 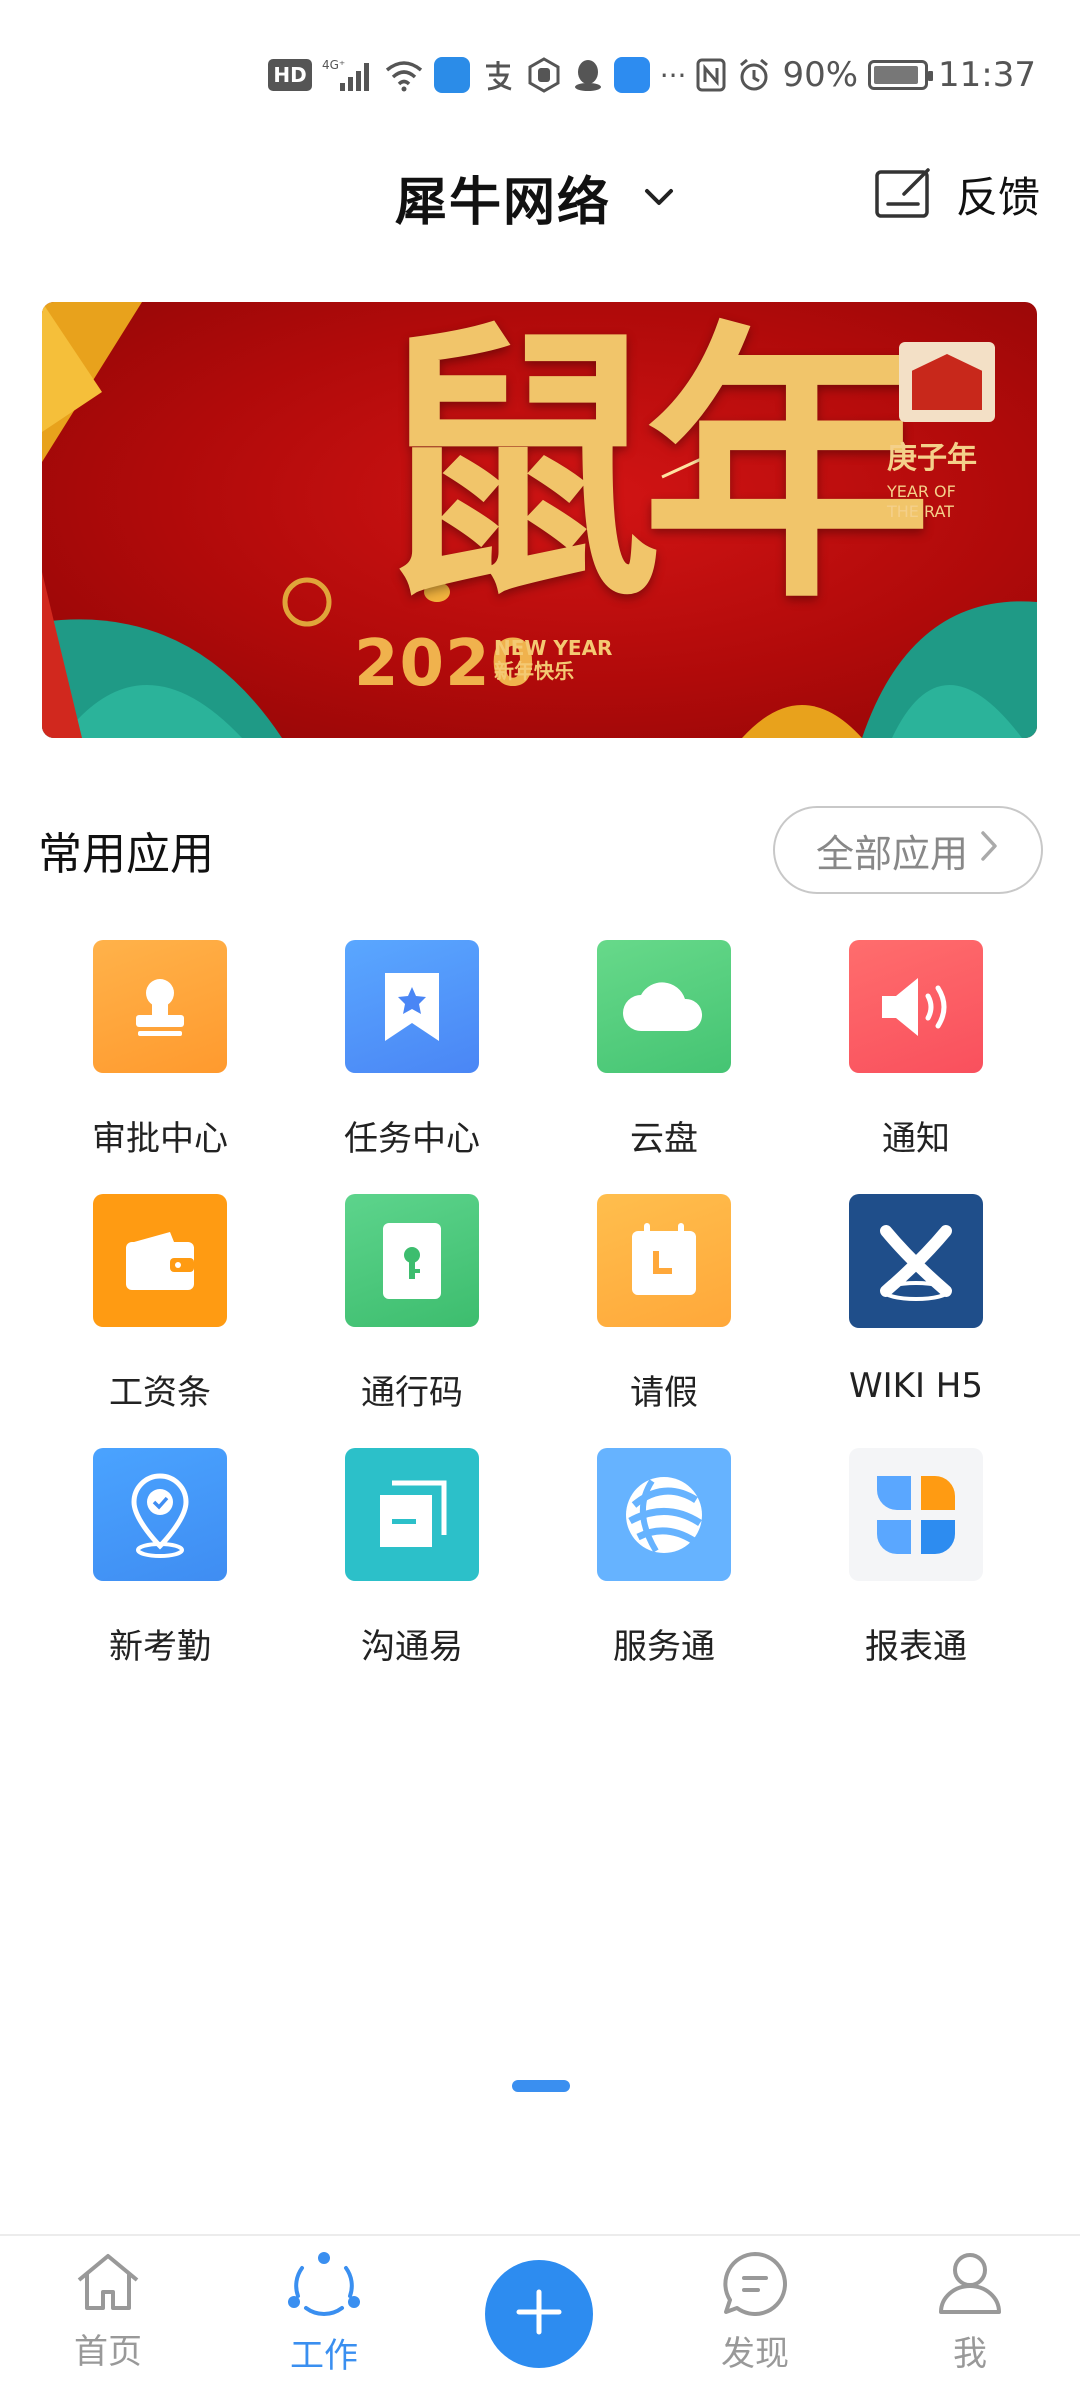 I want to click on tab-home: 首页, so click(x=108, y=2325).